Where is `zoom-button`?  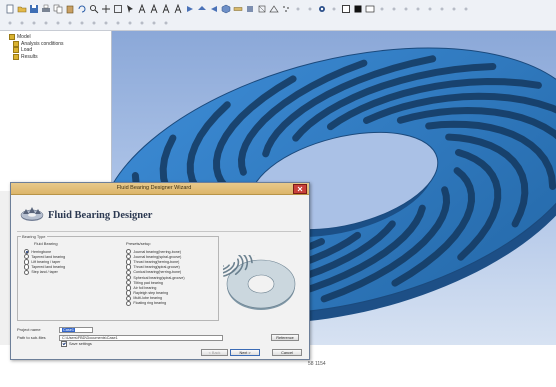 zoom-button is located at coordinates (93, 8).